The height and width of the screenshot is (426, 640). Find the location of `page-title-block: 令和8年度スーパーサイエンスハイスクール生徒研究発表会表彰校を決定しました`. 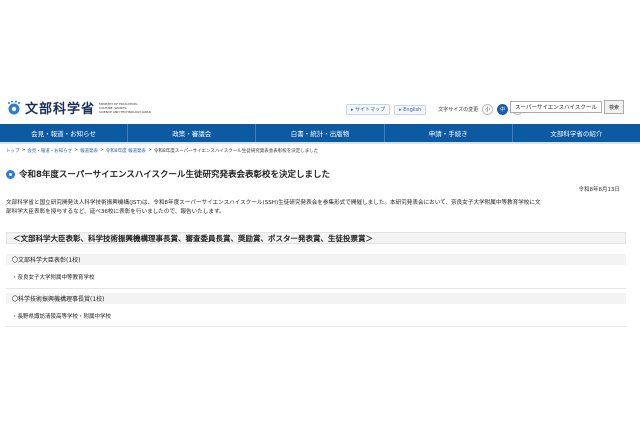

page-title-block: 令和8年度スーパーサイエンスハイスクール生徒研究発表会表彰校を決定しました is located at coordinates (168, 174).